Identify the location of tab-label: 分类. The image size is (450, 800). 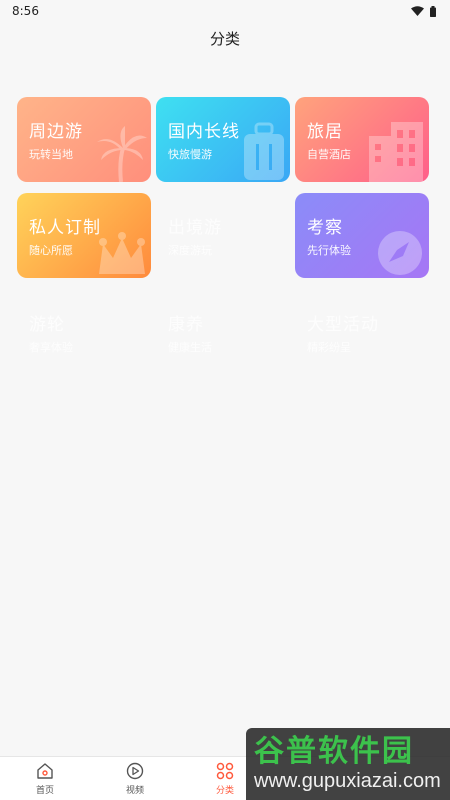
(224, 791).